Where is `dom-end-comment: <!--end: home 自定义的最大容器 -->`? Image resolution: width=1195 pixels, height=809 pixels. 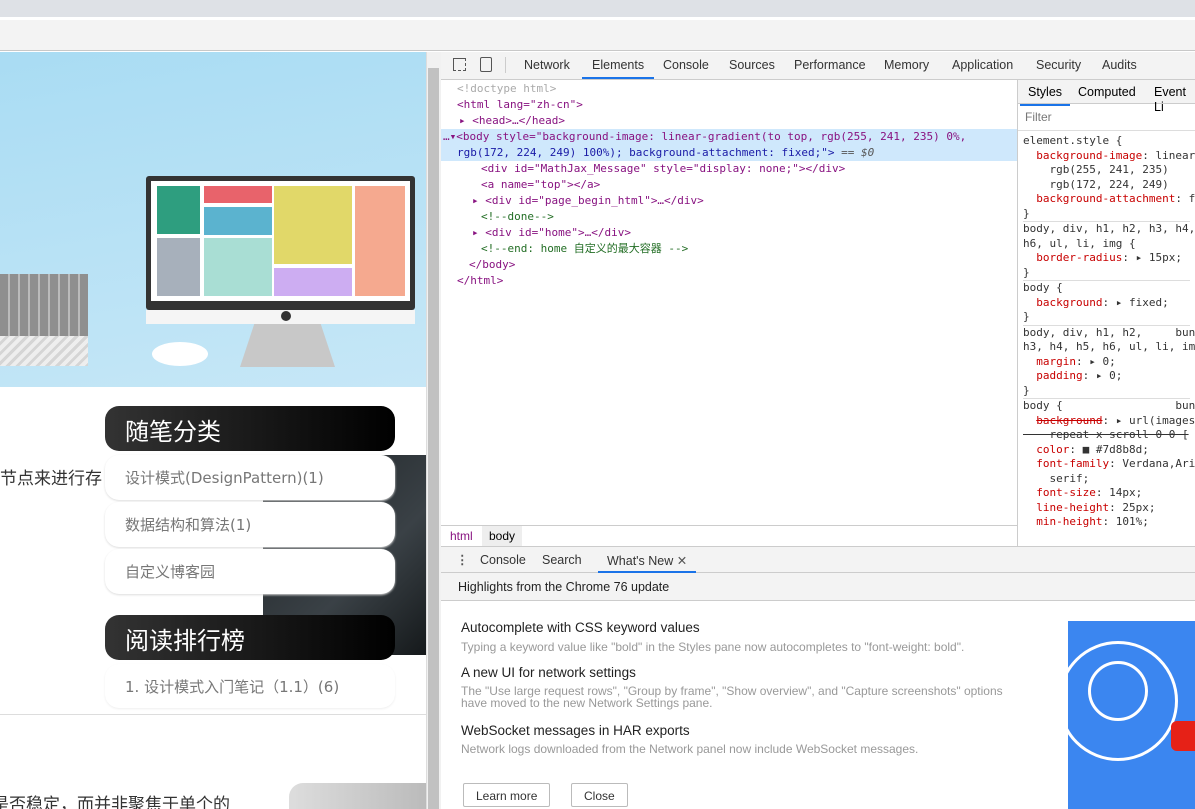
dom-end-comment: <!--end: home 自定义的最大容器 --> is located at coordinates (584, 249).